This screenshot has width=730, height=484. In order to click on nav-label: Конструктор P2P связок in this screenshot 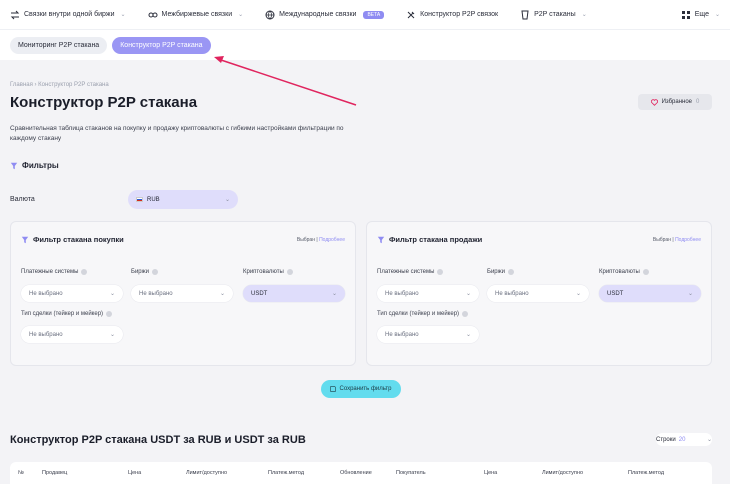, I will do `click(459, 14)`.